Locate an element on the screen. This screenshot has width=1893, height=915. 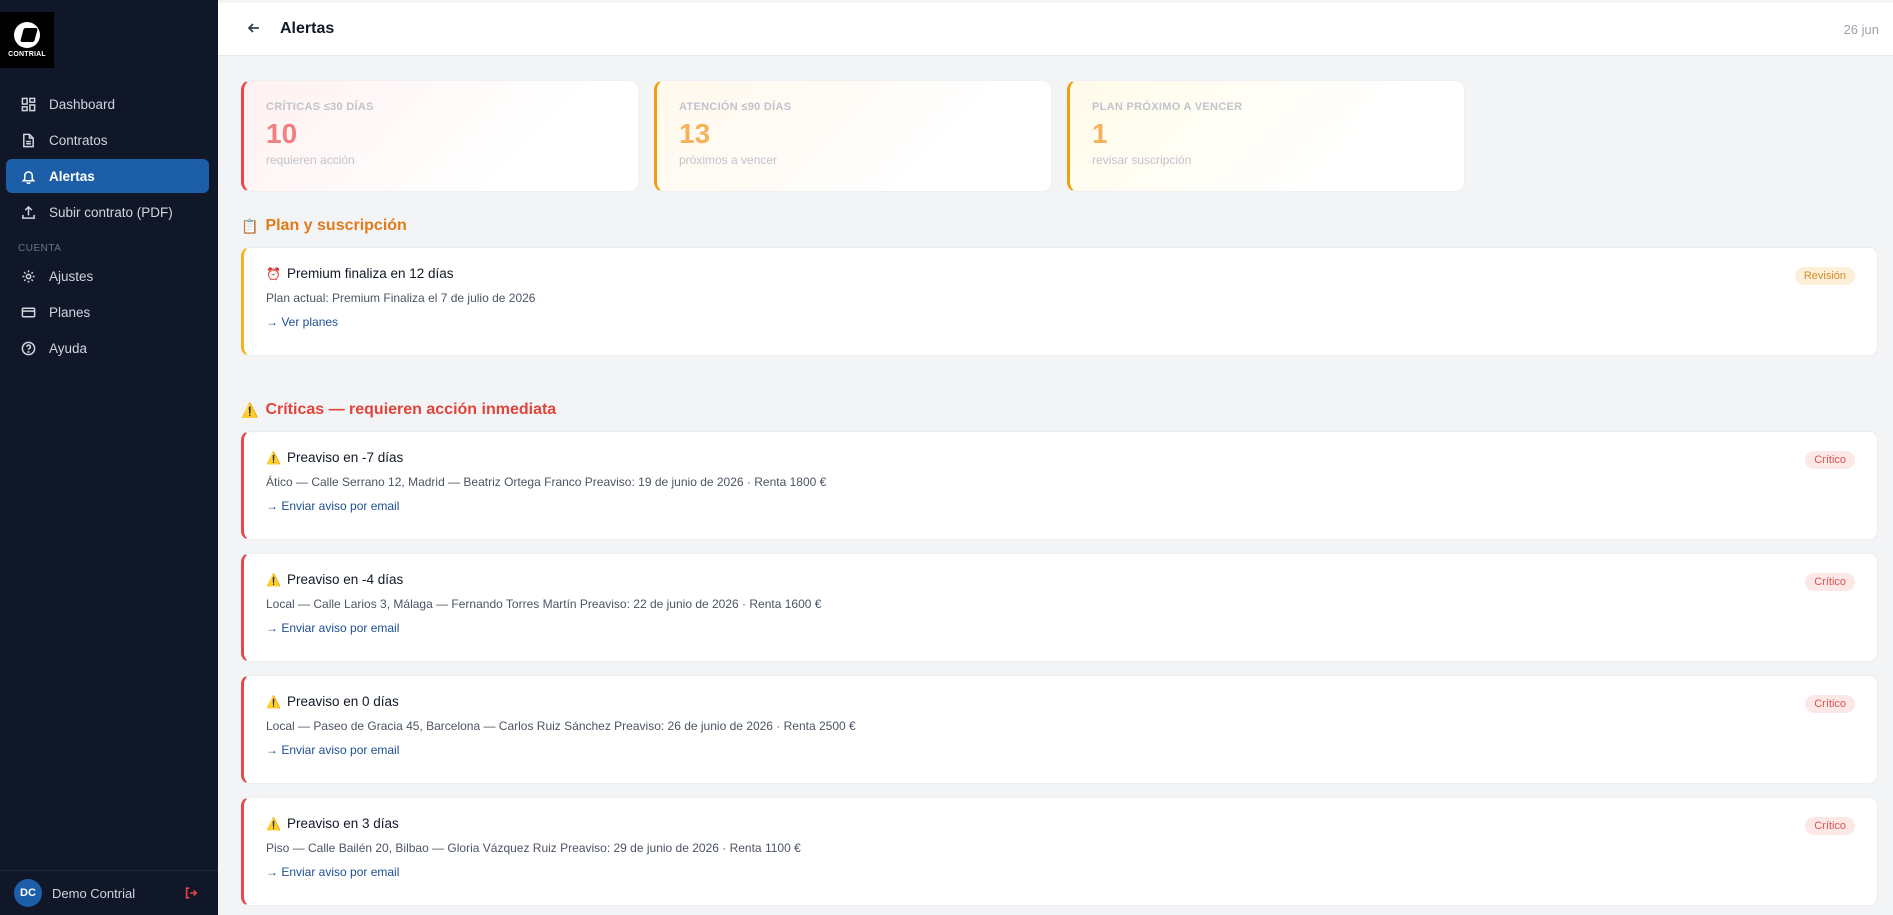
section-title-text: Plan y suscripción is located at coordinates (336, 225).